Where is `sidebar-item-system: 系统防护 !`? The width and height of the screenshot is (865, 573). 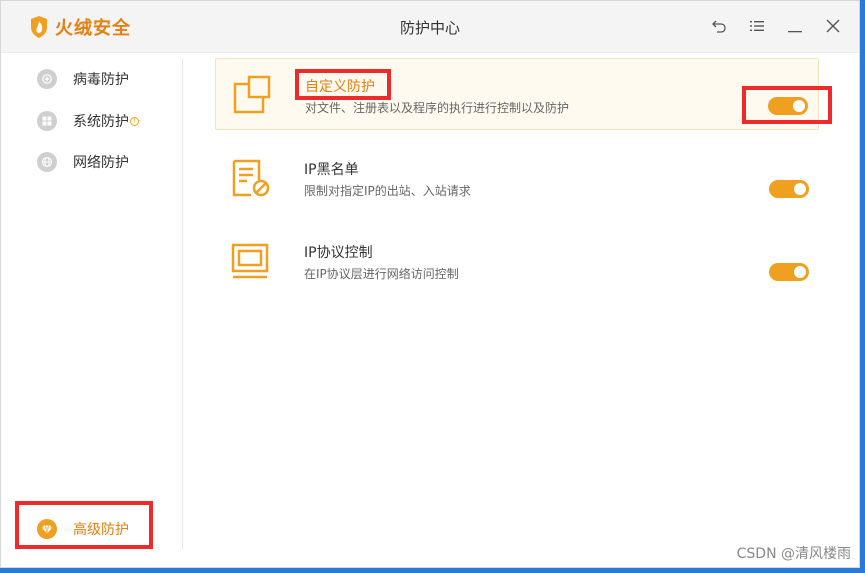
sidebar-item-system: 系统防护 ! is located at coordinates (88, 121).